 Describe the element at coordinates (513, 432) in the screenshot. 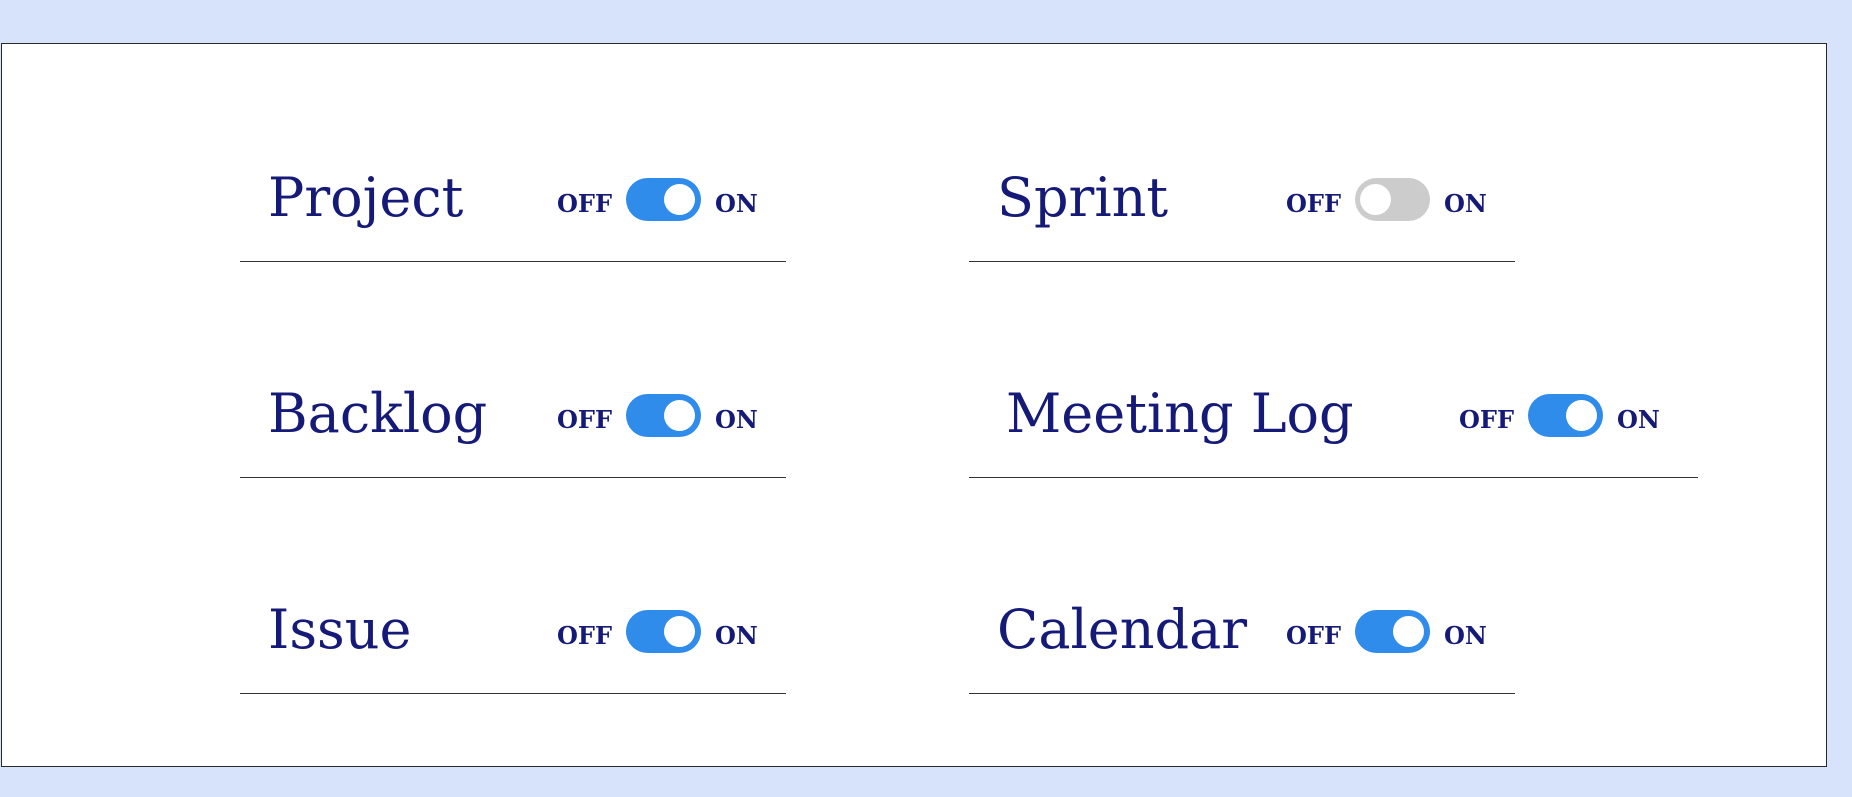

I see `setting-row-backlog: Backlog OFF ON` at that location.